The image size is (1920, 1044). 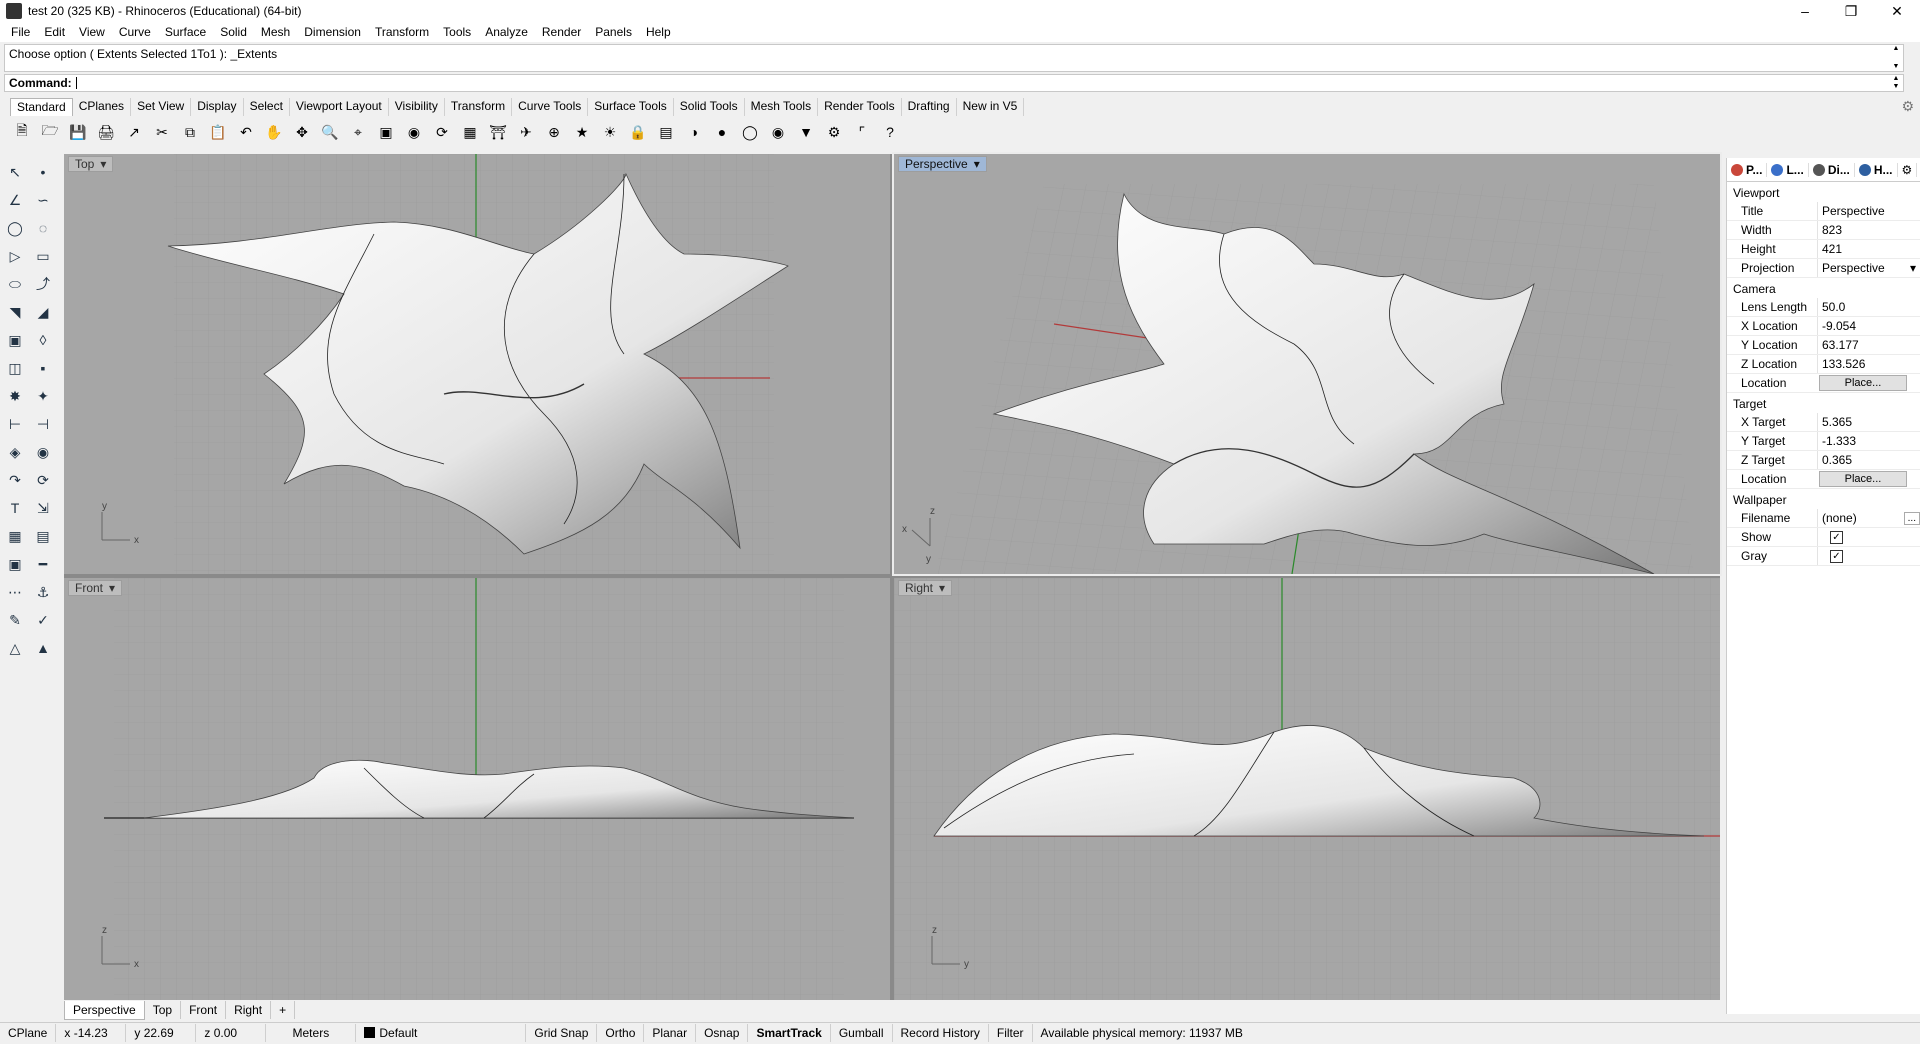 I want to click on trim-icon: ⊢, so click(x=15, y=424).